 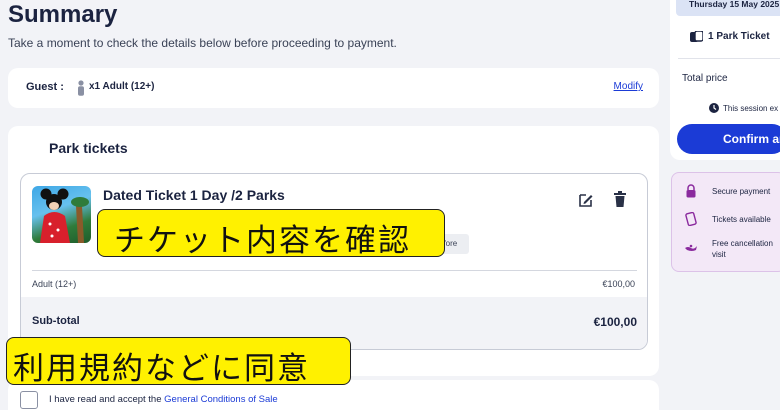 I want to click on confirm-button: Confirm an, so click(x=728, y=139).